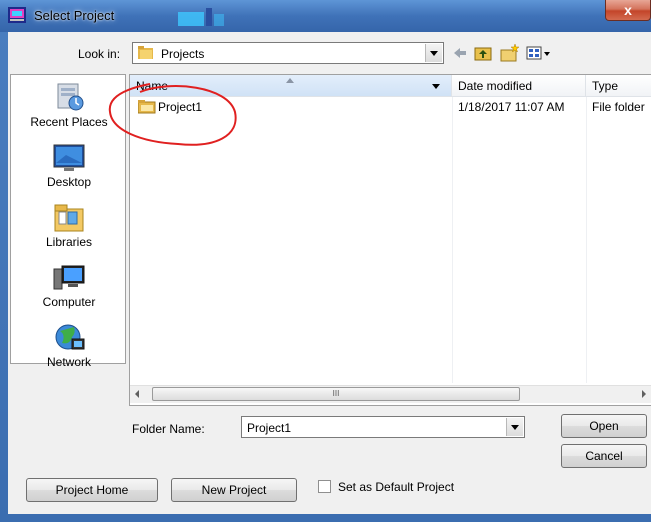  What do you see at coordinates (68, 362) in the screenshot?
I see `place-label: Network` at bounding box center [68, 362].